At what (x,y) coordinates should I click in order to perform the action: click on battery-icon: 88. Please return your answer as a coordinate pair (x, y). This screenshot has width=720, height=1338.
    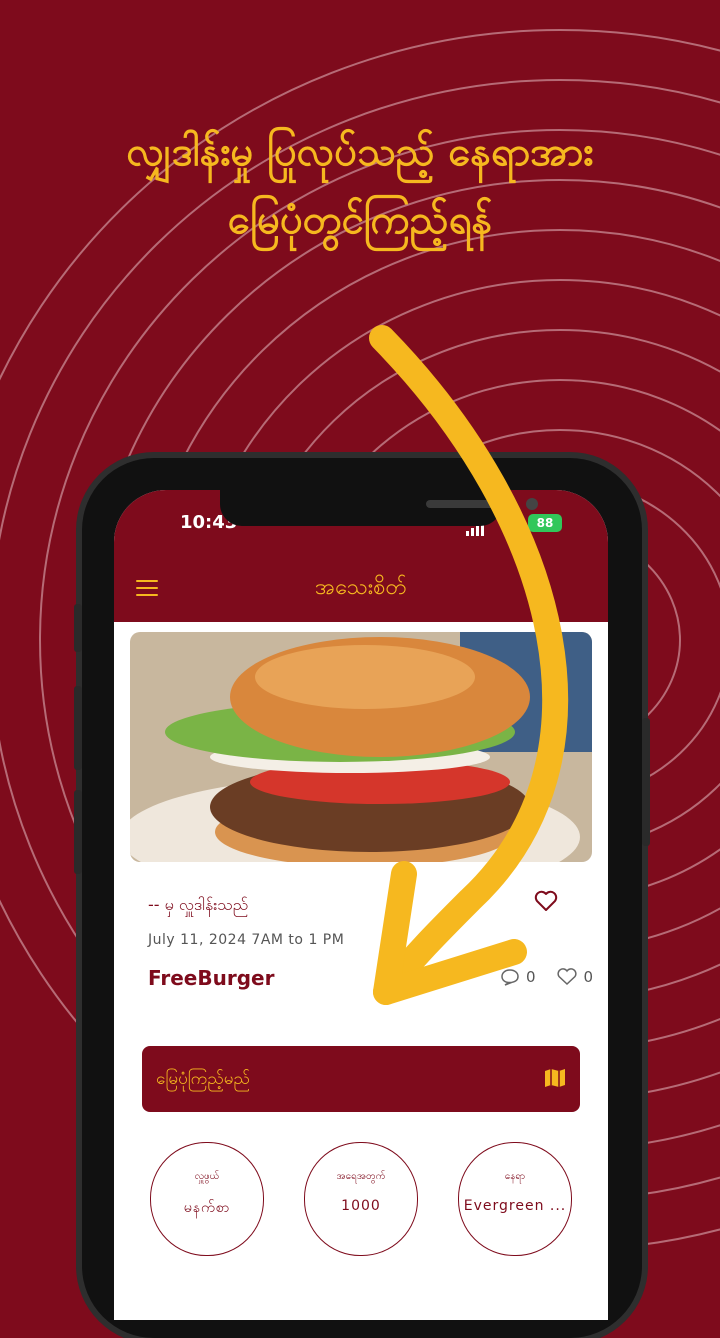
    Looking at the image, I should click on (545, 523).